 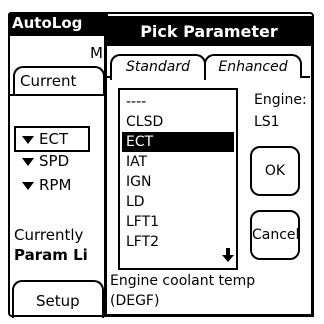 What do you see at coordinates (48, 81) in the screenshot?
I see `tab-current-label: Current` at bounding box center [48, 81].